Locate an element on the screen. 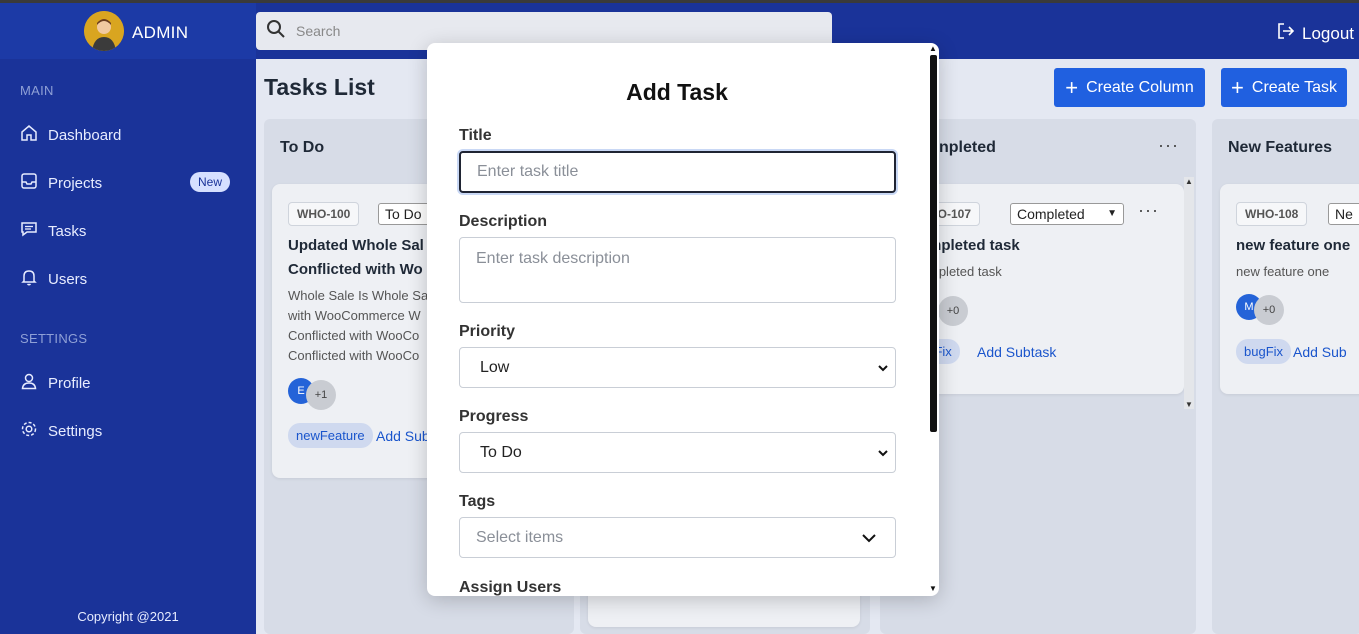 The image size is (1359, 634). brand-label: ADMIN is located at coordinates (160, 32).